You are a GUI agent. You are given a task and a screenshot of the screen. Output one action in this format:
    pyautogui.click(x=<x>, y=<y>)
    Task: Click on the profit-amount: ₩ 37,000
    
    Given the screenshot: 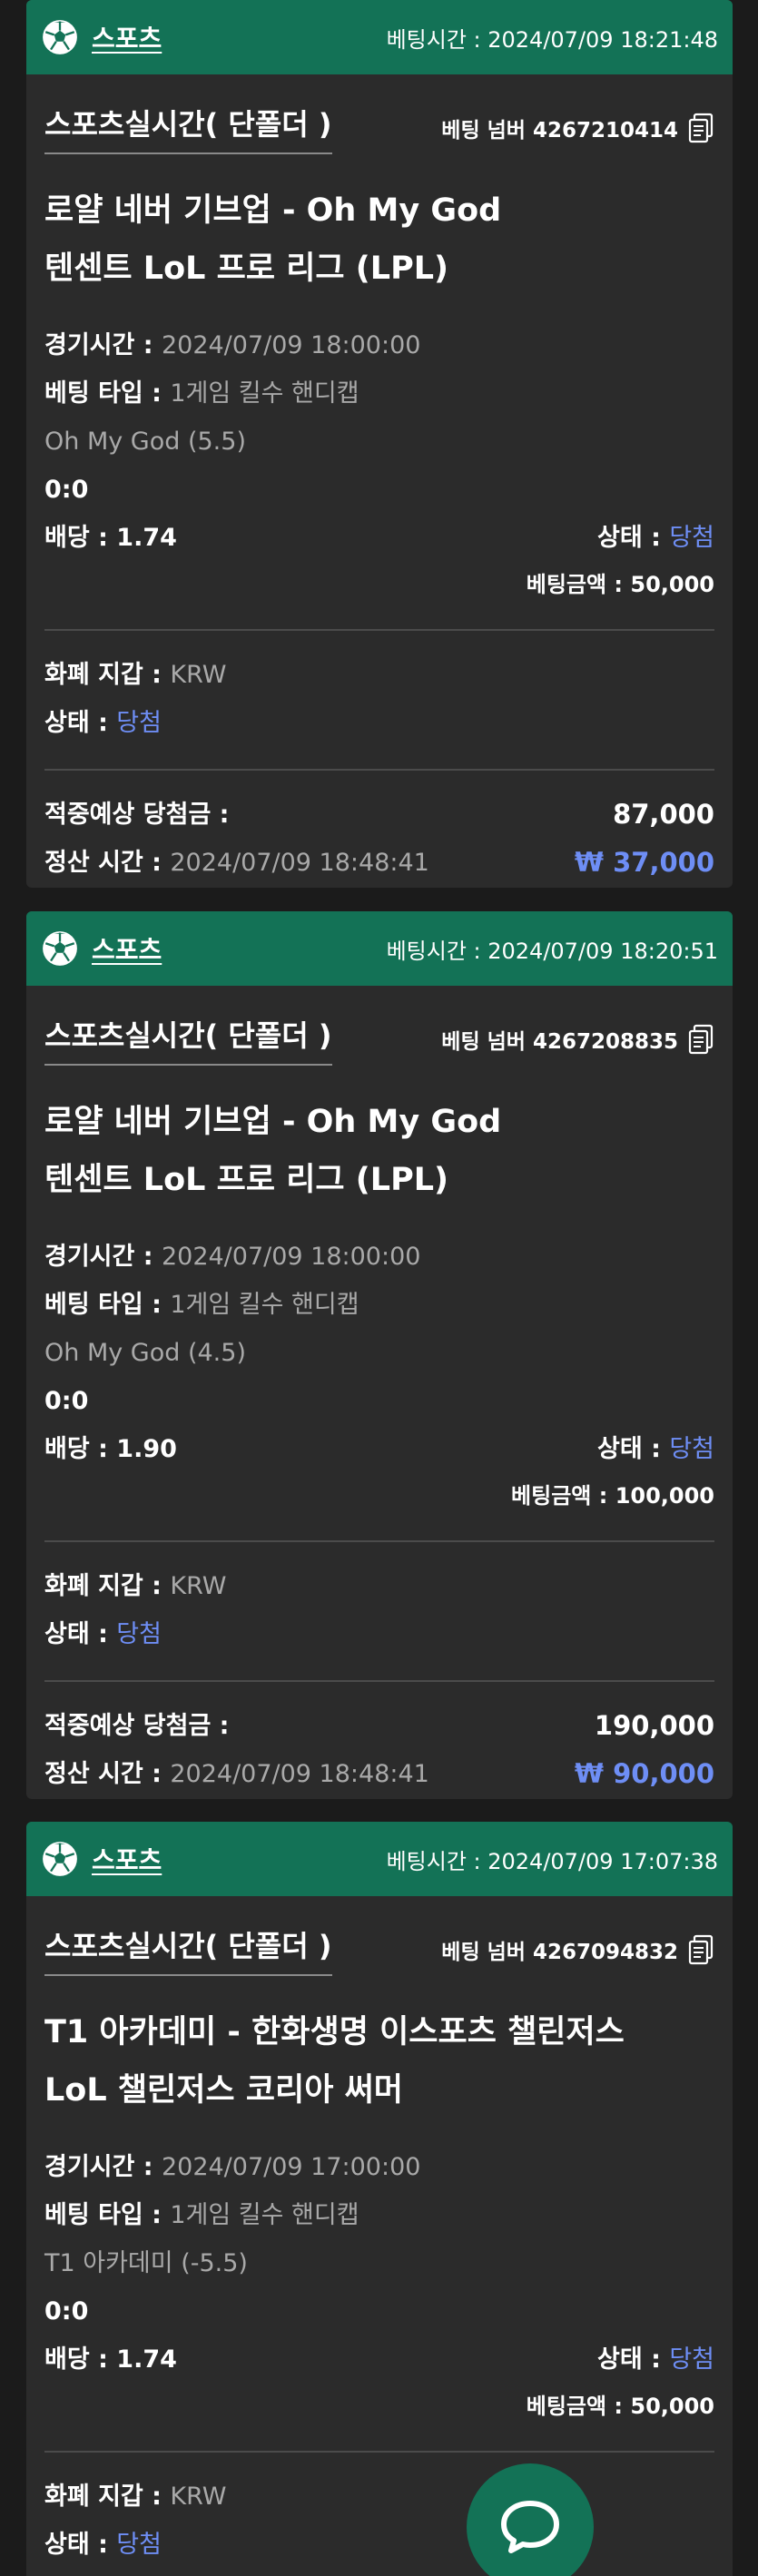 What is the action you would take?
    pyautogui.click(x=645, y=862)
    